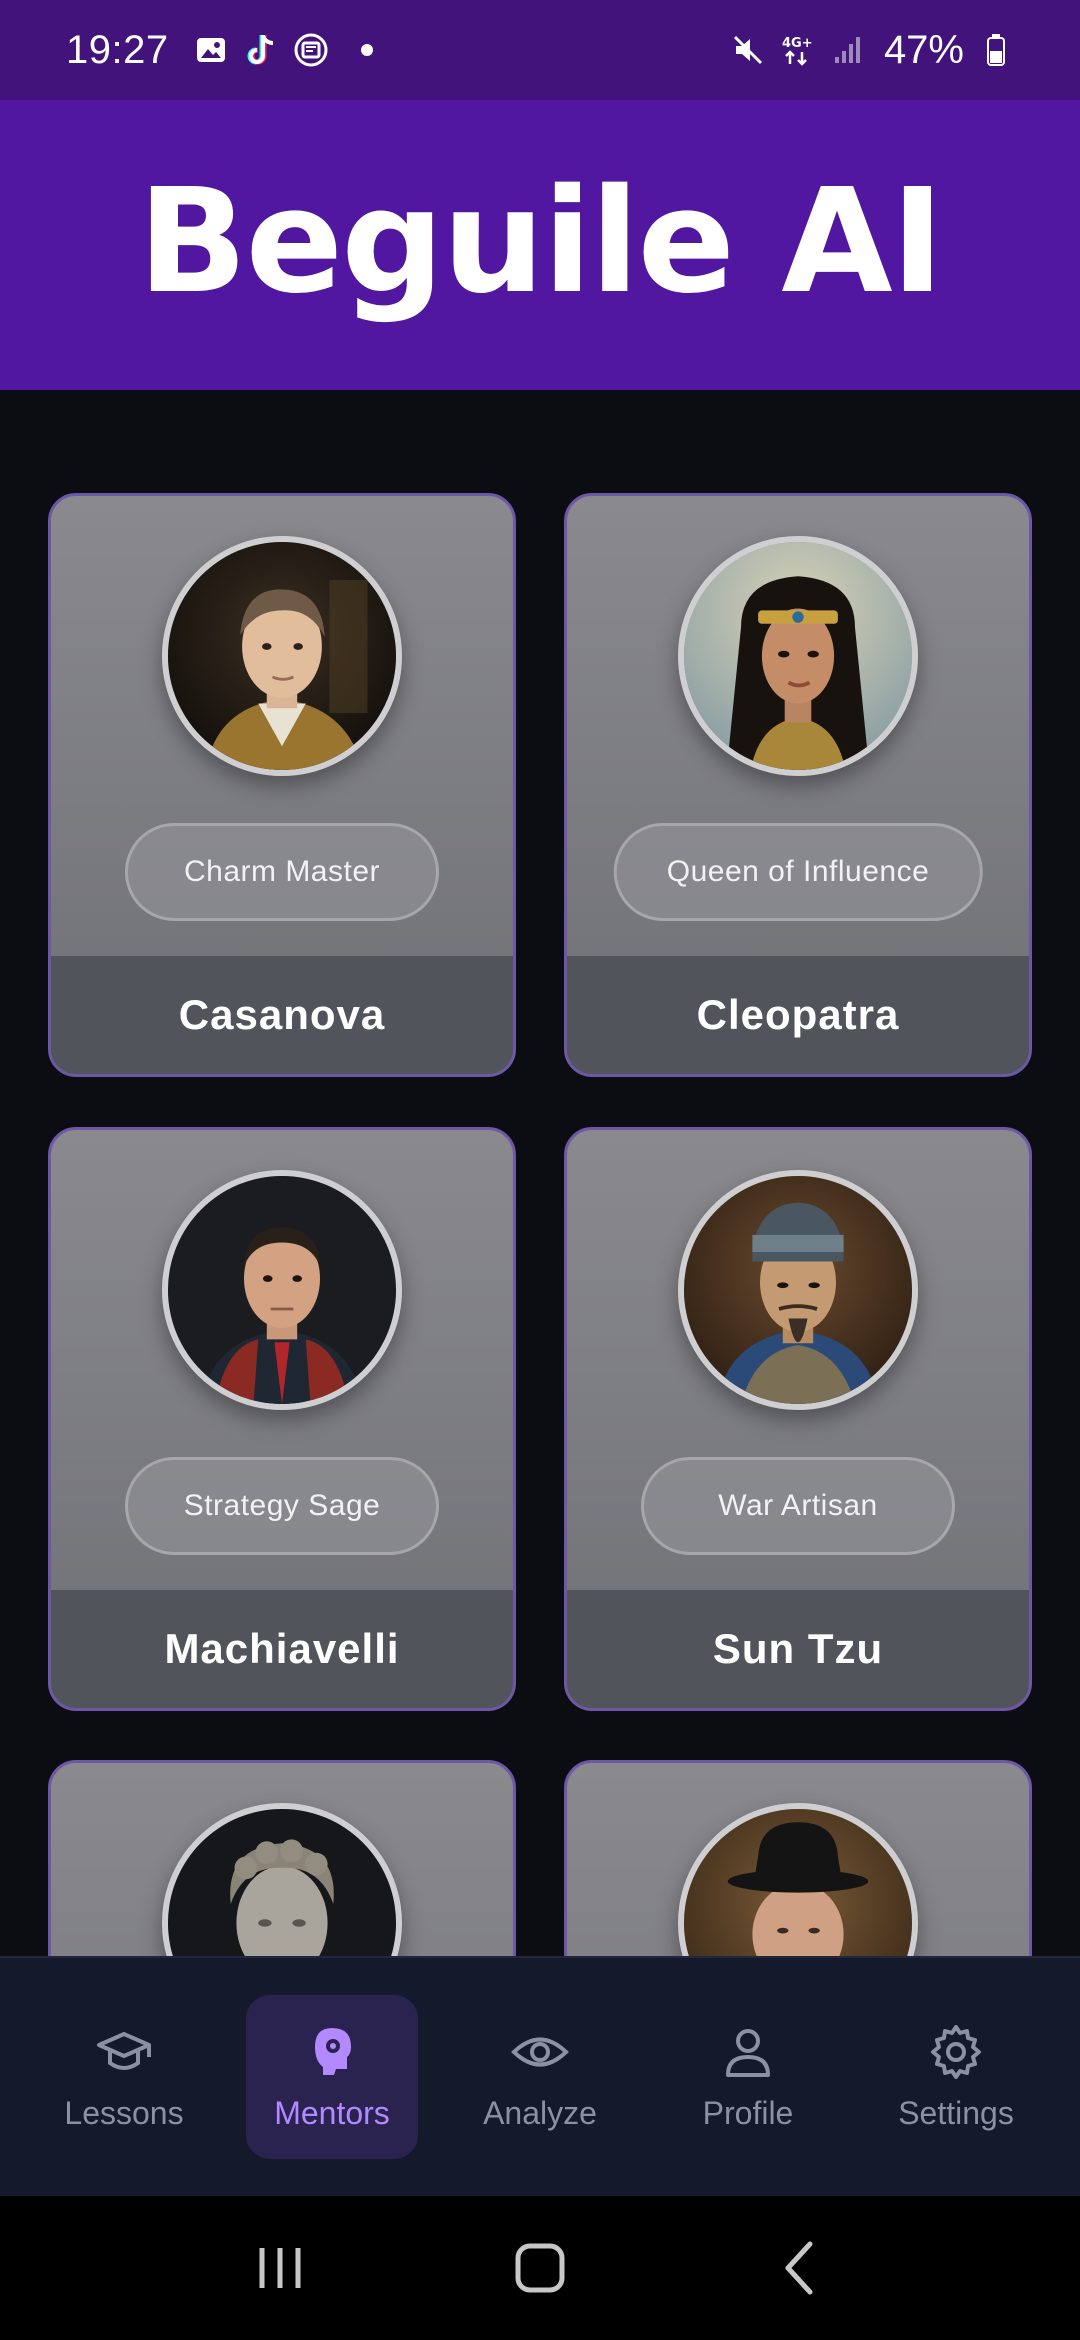 Image resolution: width=1080 pixels, height=2340 pixels. Describe the element at coordinates (332, 2112) in the screenshot. I see `nav-label: Mentors` at that location.